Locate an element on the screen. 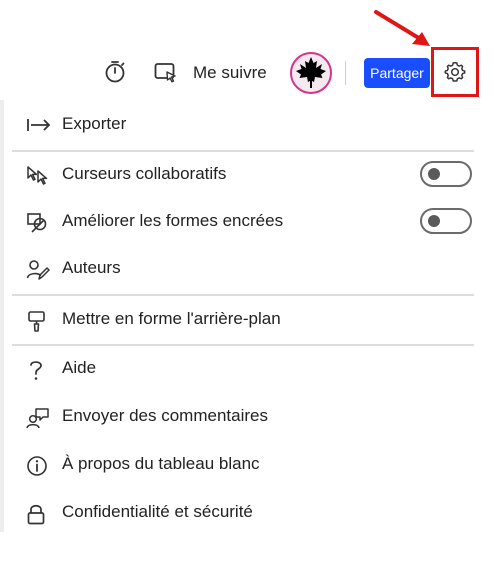 This screenshot has width=498, height=564. menu-separator is located at coordinates (243, 295).